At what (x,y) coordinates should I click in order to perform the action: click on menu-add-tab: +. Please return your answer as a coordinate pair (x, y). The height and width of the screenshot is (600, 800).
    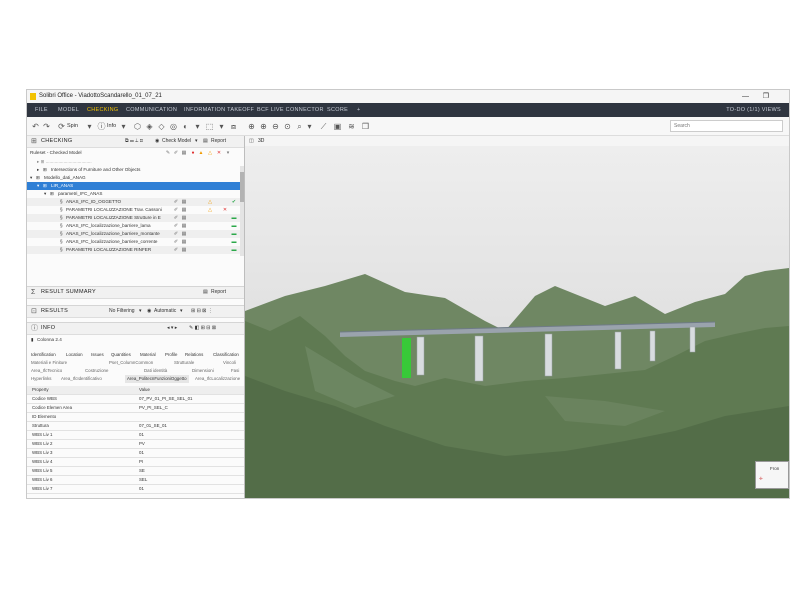
    Looking at the image, I should click on (359, 110).